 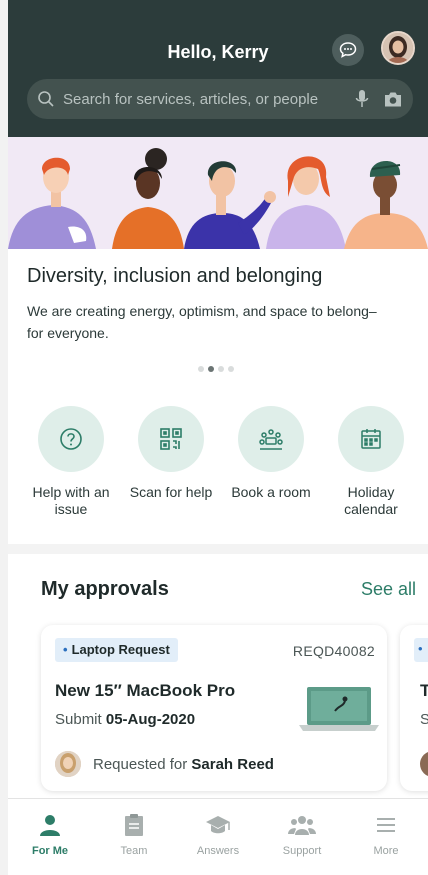 What do you see at coordinates (386, 825) in the screenshot?
I see `menu-icon` at bounding box center [386, 825].